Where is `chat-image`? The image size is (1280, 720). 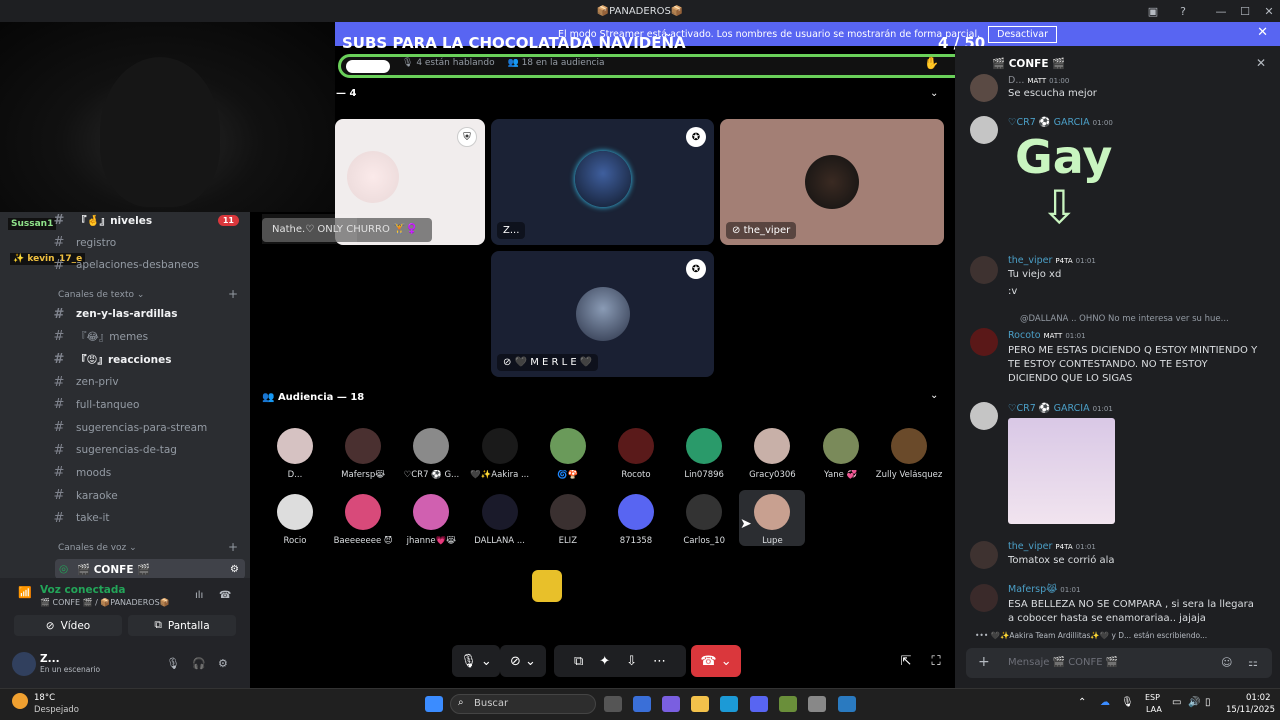 chat-image is located at coordinates (1061, 471).